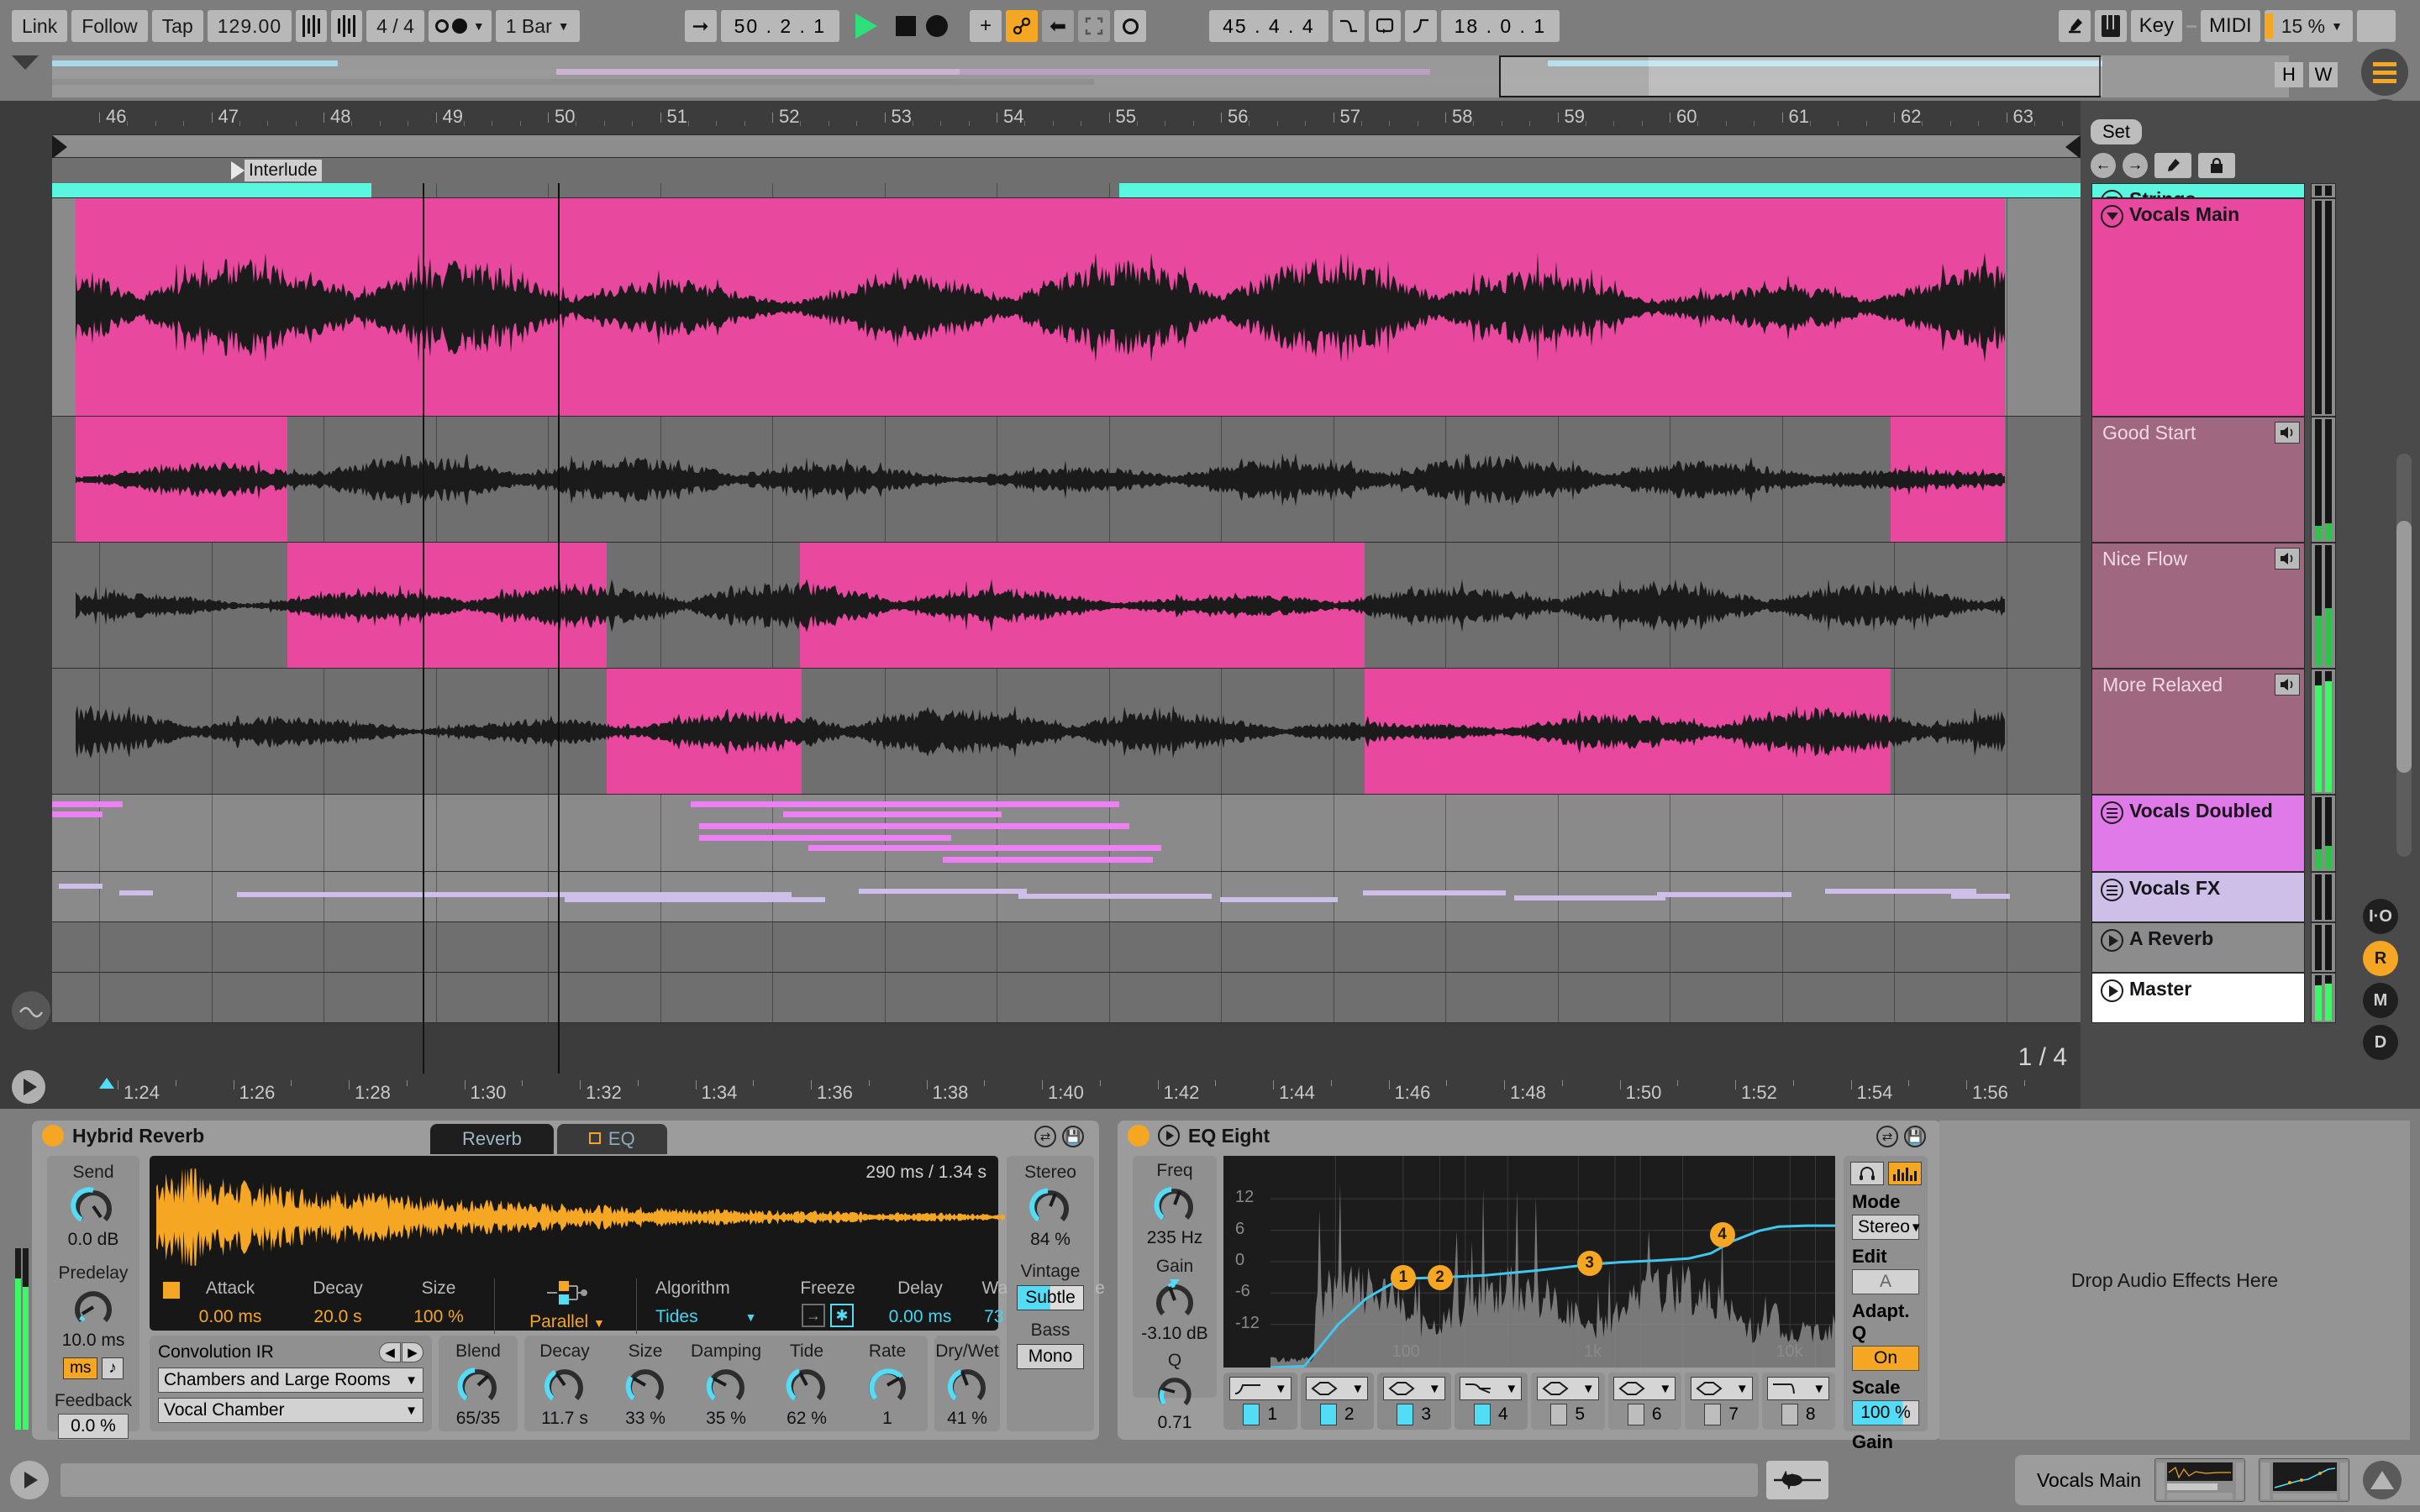  I want to click on tempo-field: 129.00, so click(249, 26).